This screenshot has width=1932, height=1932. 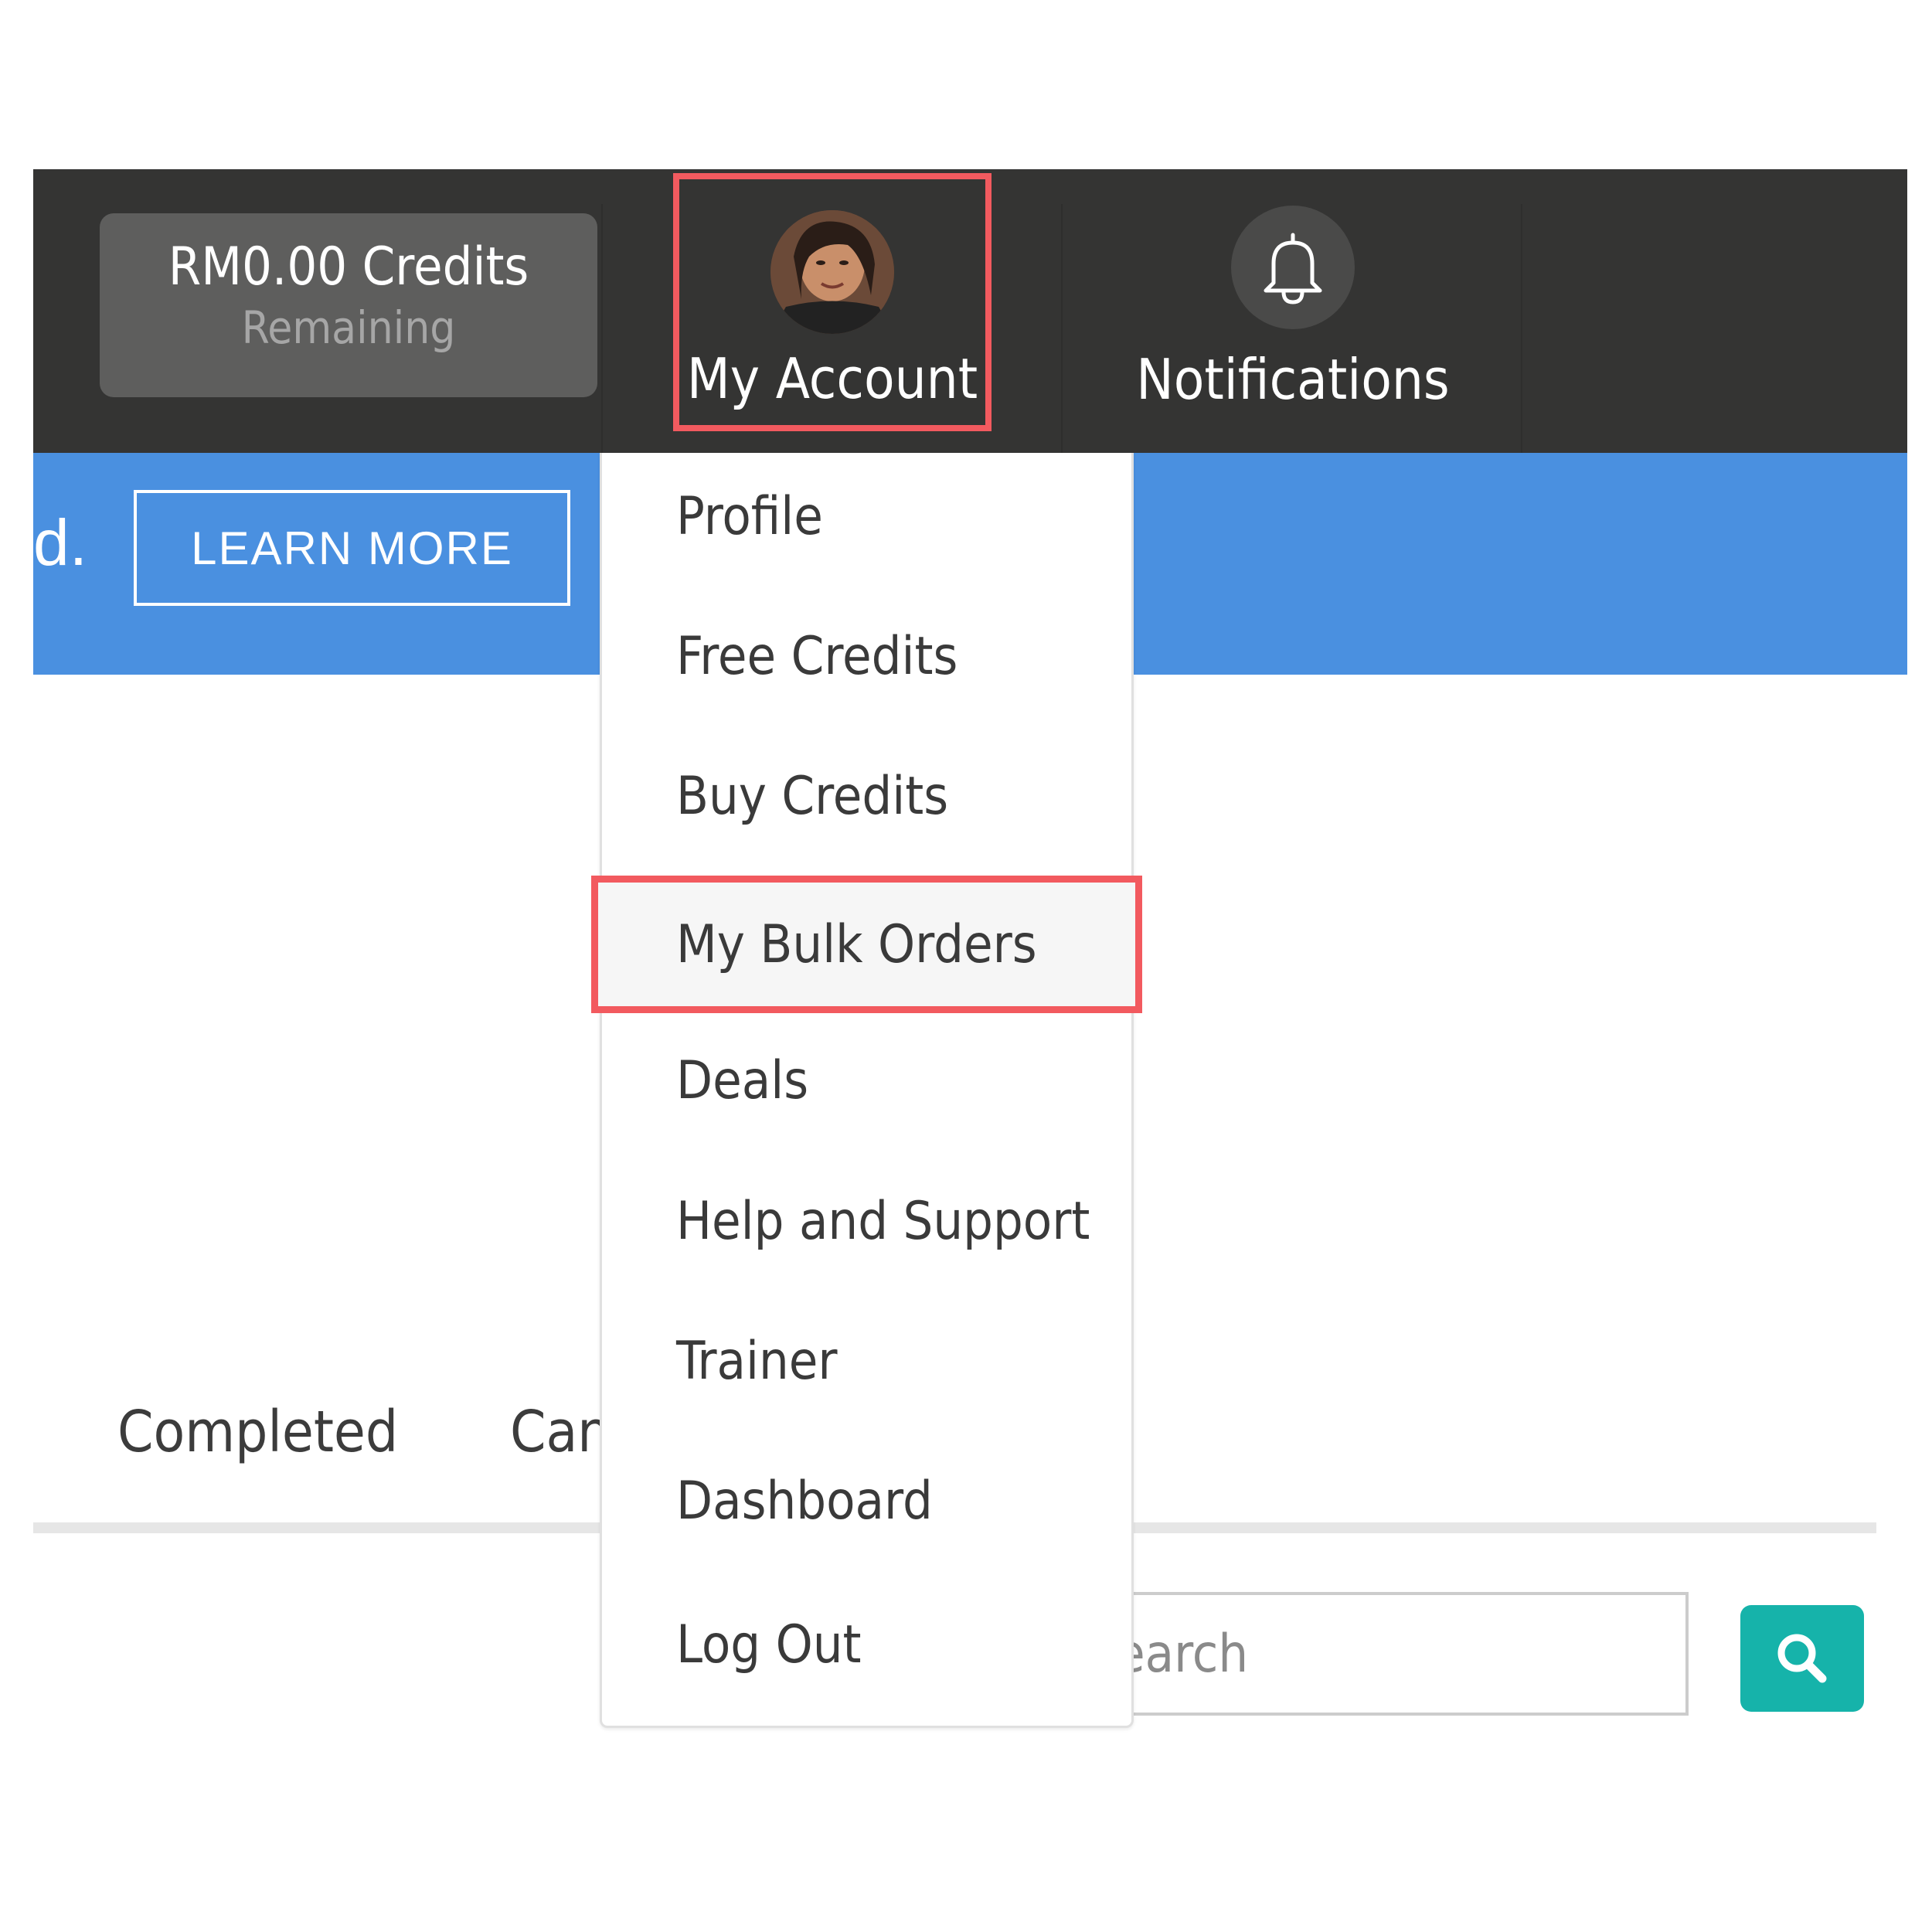 I want to click on menu-item-log-out: Log Out, so click(x=866, y=1644).